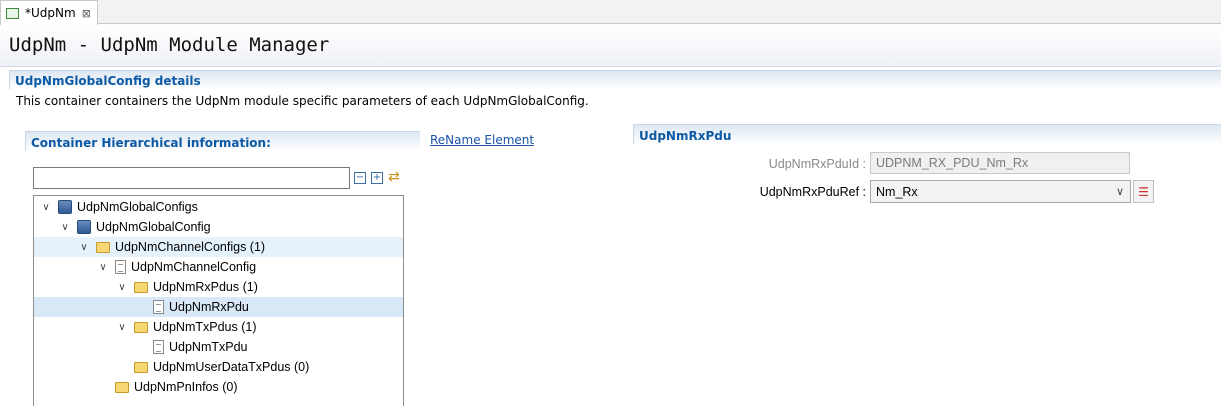 This screenshot has height=406, width=1221. Describe the element at coordinates (191, 178) in the screenshot. I see `tree-filter-input` at that location.